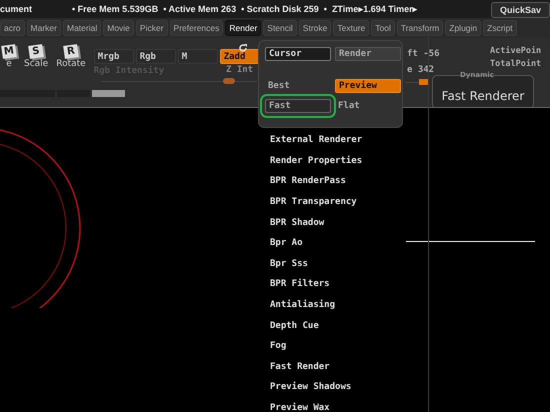 This screenshot has height=412, width=550. What do you see at coordinates (118, 28) in the screenshot?
I see `menu-tab: Movie` at bounding box center [118, 28].